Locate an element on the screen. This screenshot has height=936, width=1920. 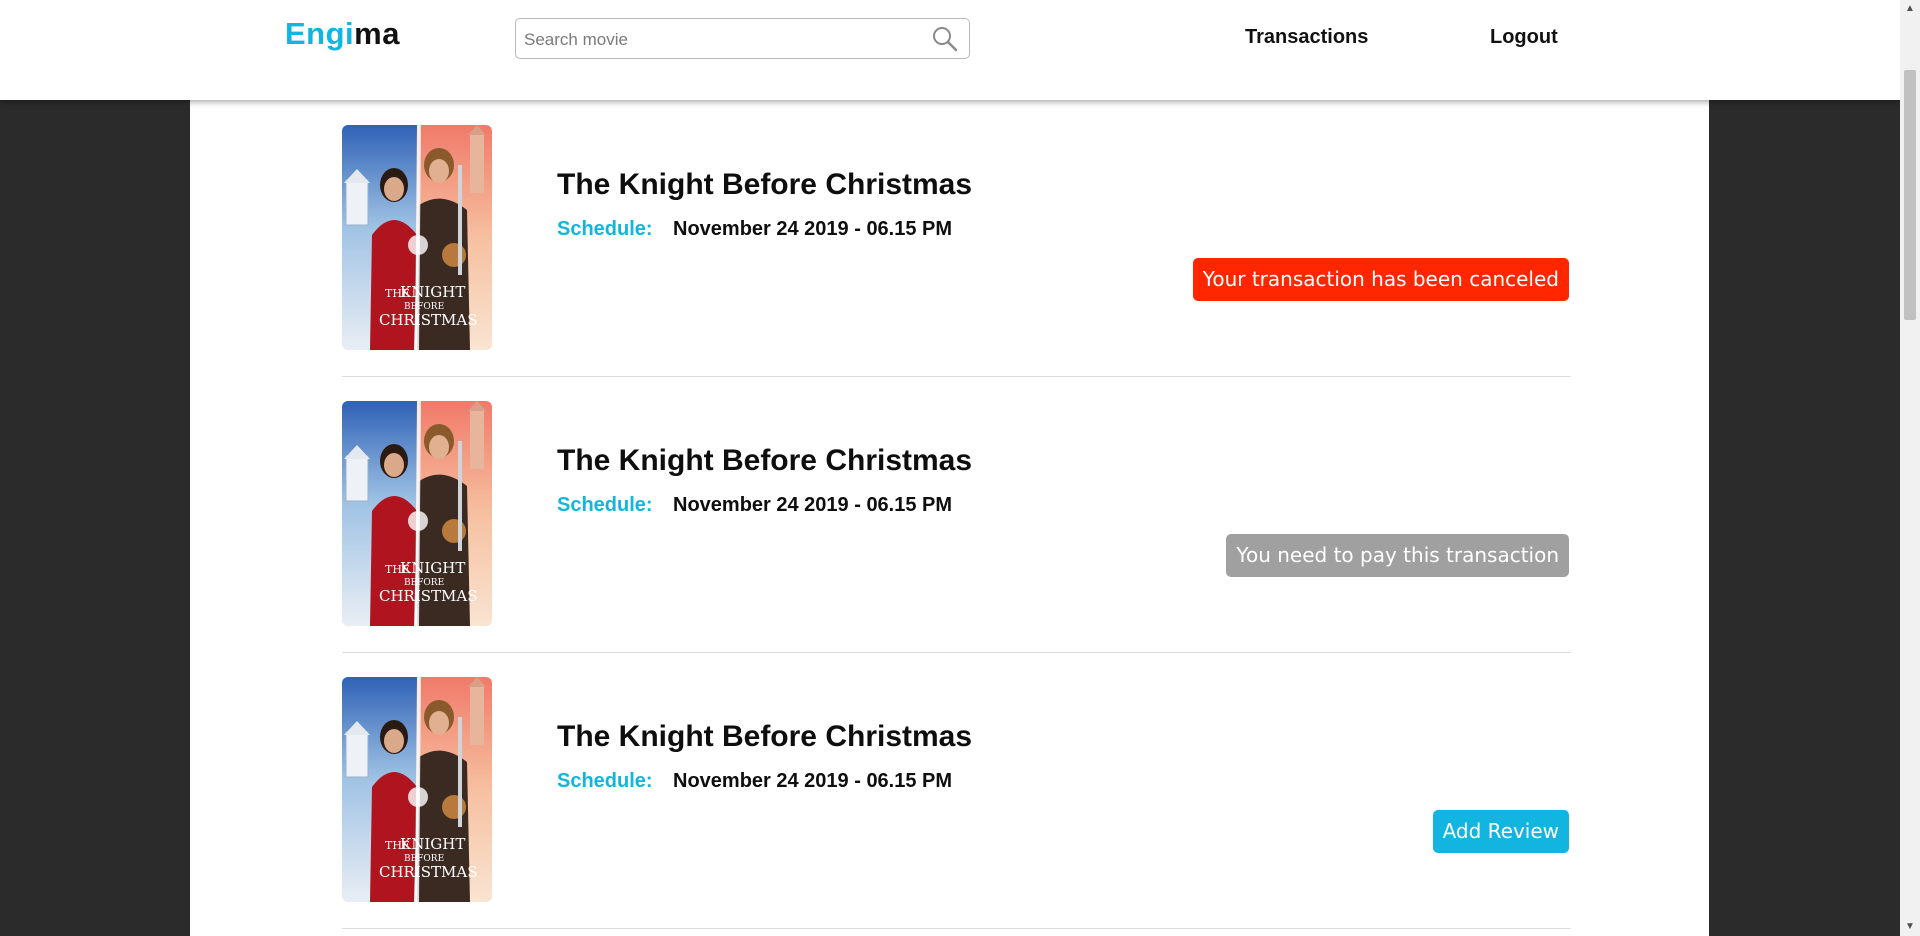
vertical-scrollbar: ▲ ▼ is located at coordinates (1910, 468).